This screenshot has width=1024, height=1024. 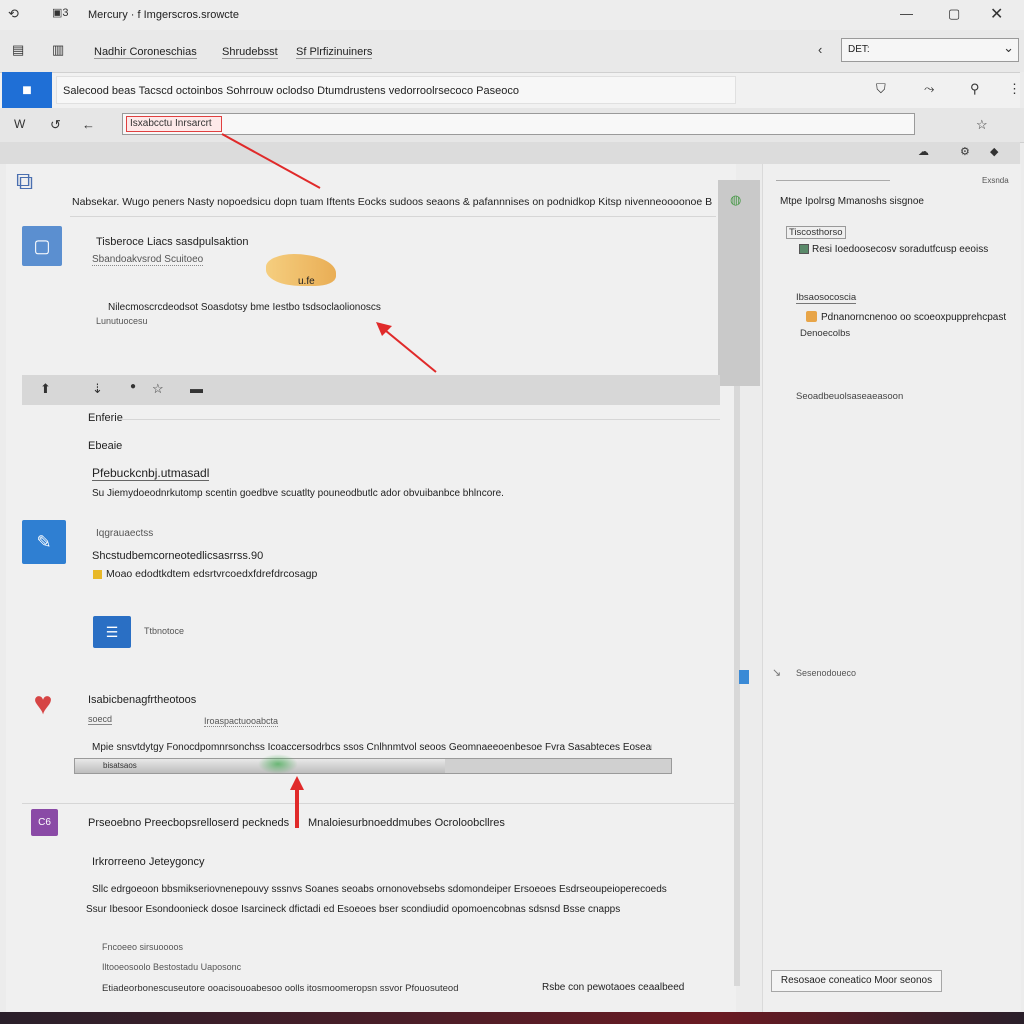 What do you see at coordinates (329, 480) in the screenshot?
I see `annotation-overlay` at bounding box center [329, 480].